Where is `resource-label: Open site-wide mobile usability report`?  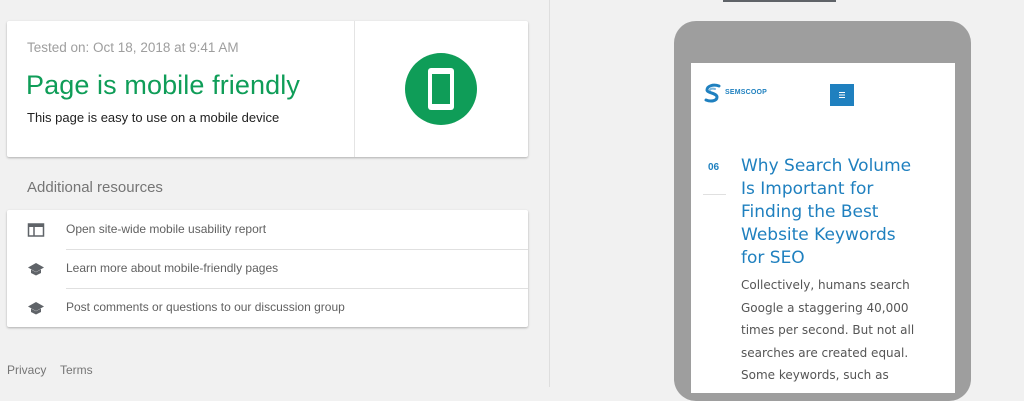 resource-label: Open site-wide mobile usability report is located at coordinates (166, 229).